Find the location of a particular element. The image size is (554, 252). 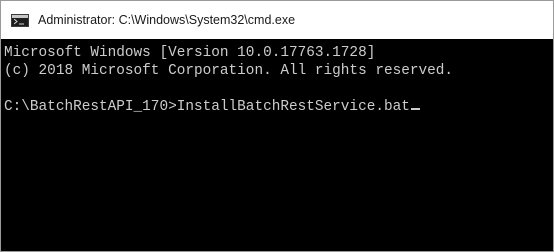

text-cursor is located at coordinates (415, 109).